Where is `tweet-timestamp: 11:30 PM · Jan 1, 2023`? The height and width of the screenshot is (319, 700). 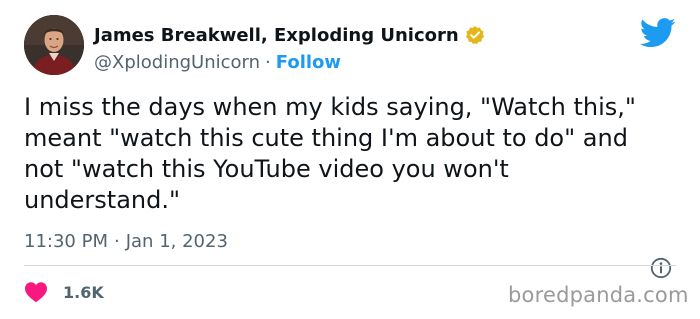
tweet-timestamp: 11:30 PM · Jan 1, 2023 is located at coordinates (126, 241).